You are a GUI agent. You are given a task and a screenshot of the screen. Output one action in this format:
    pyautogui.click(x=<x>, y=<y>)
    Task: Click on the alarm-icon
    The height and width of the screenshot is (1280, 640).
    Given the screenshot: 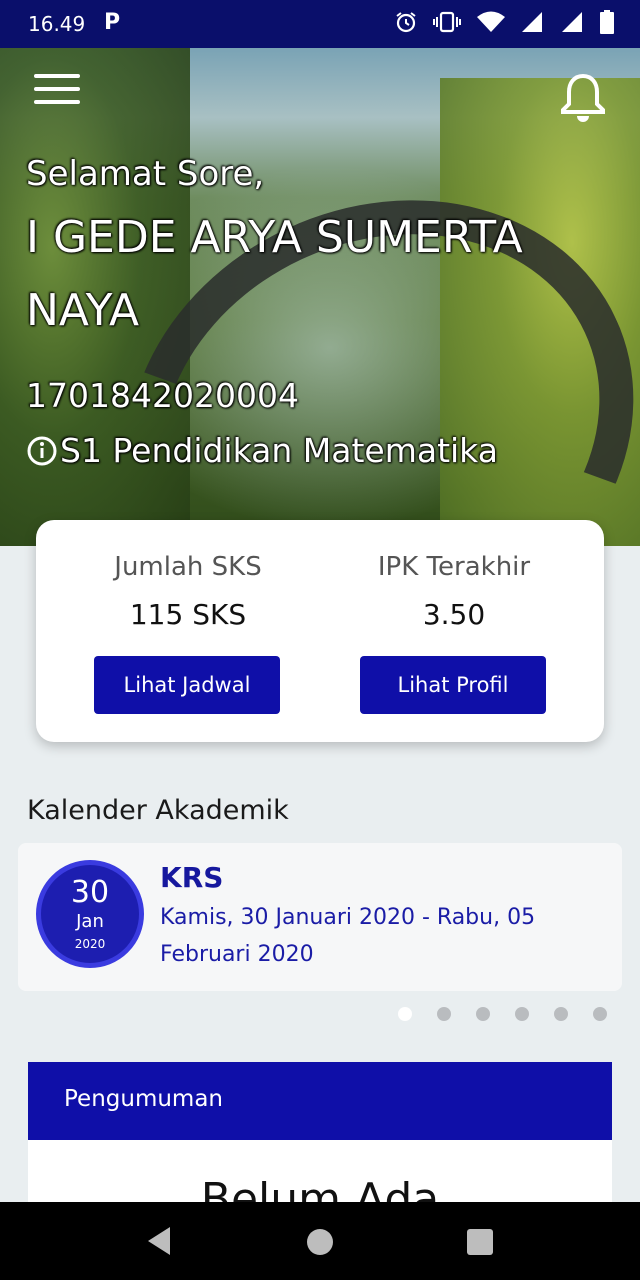 What is the action you would take?
    pyautogui.click(x=406, y=22)
    